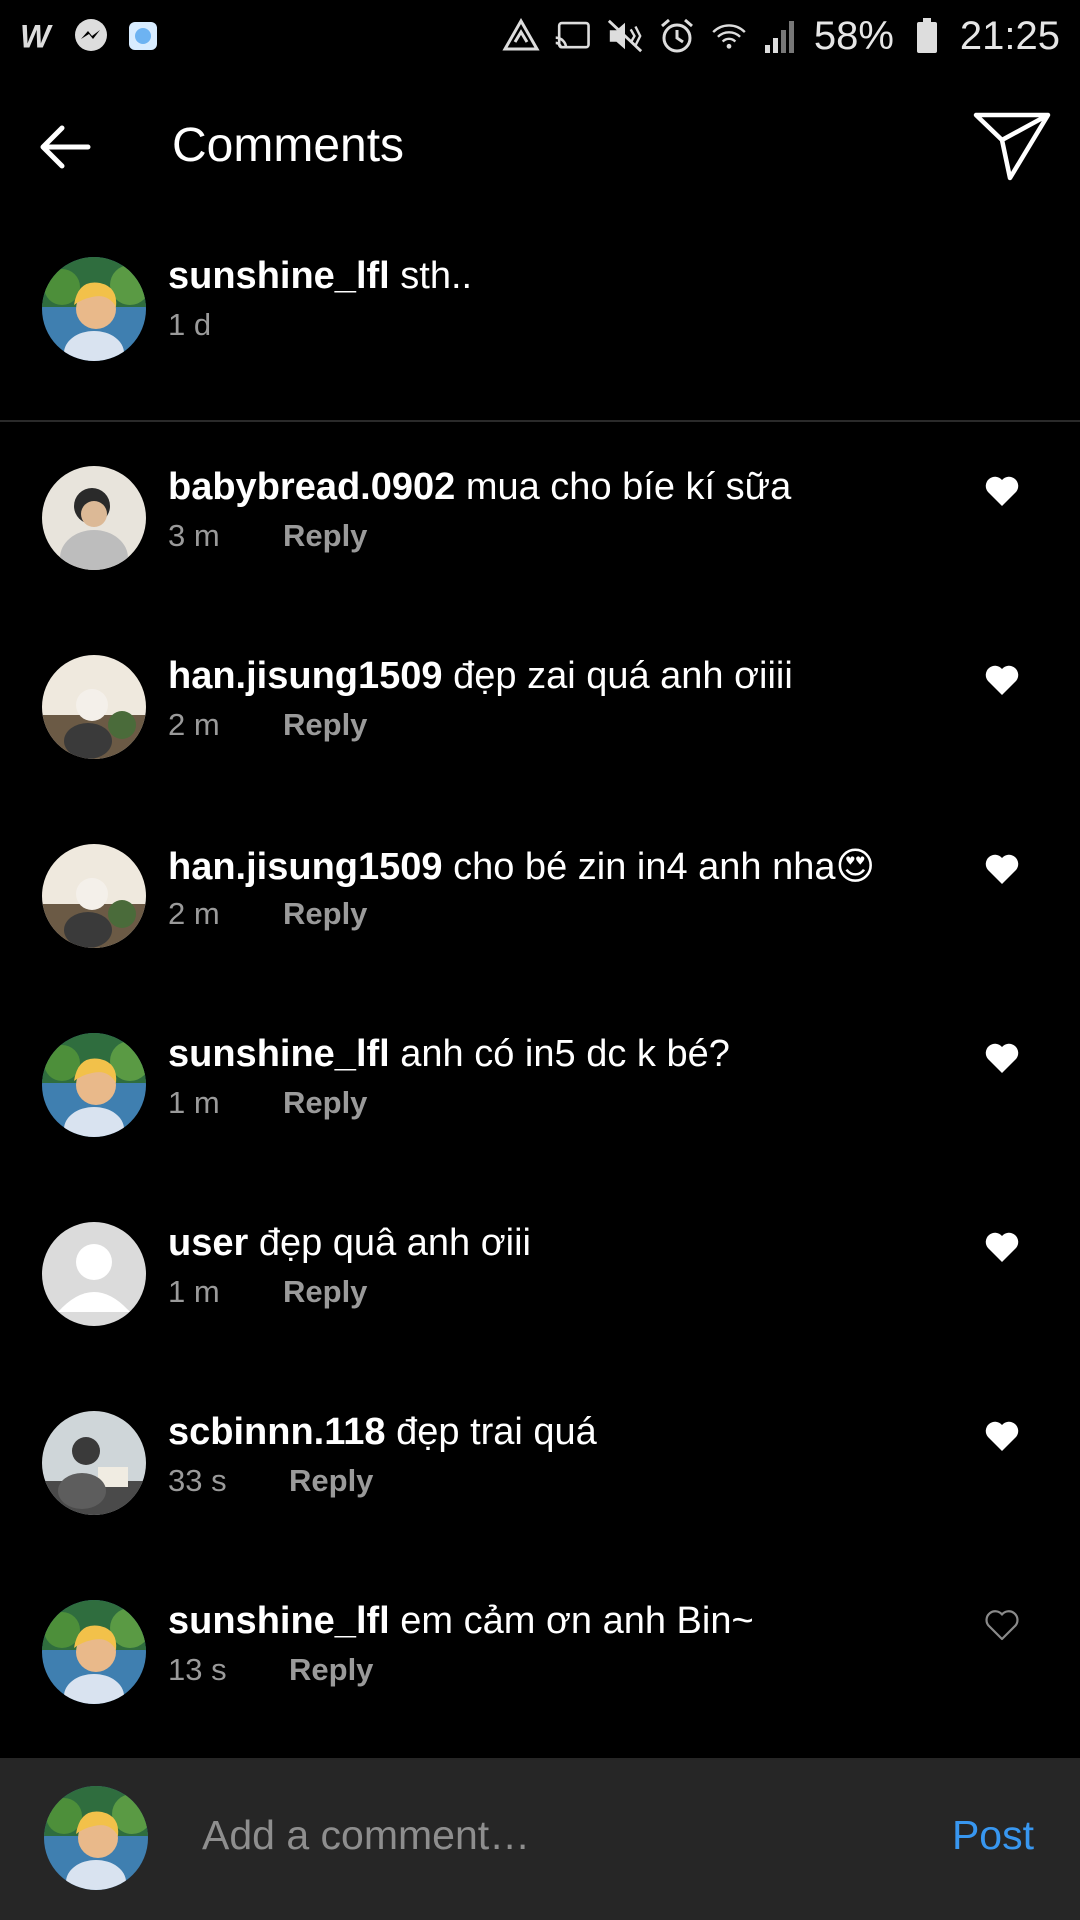 Image resolution: width=1080 pixels, height=1920 pixels. I want to click on status-bar-right: 58% 21:25, so click(781, 36).